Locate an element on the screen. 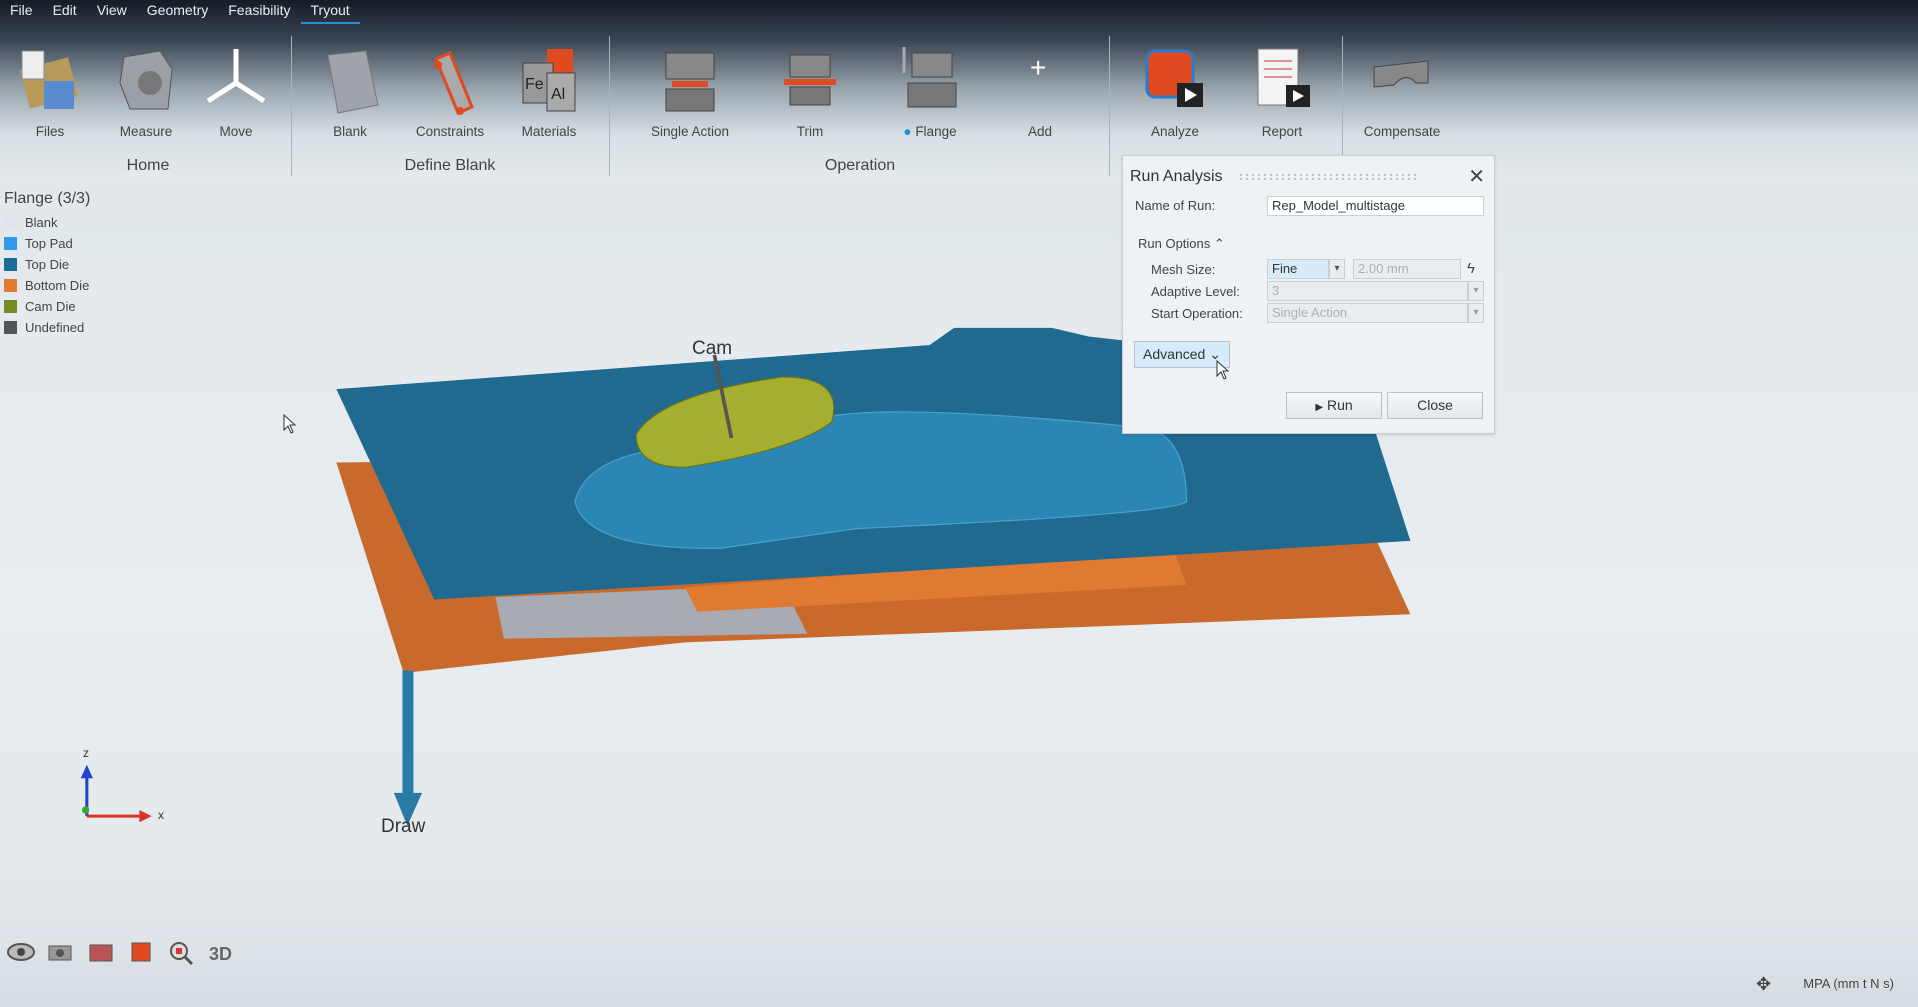  group-home: Home is located at coordinates (148, 165).